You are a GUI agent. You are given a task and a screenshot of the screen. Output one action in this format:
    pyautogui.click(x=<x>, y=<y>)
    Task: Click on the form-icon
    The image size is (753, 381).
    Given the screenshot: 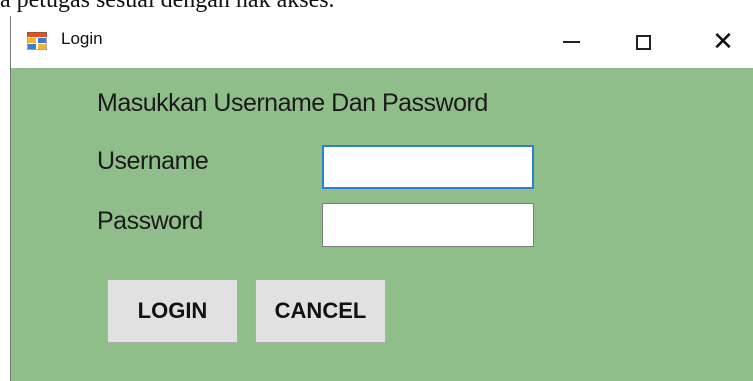 What is the action you would take?
    pyautogui.click(x=37, y=41)
    